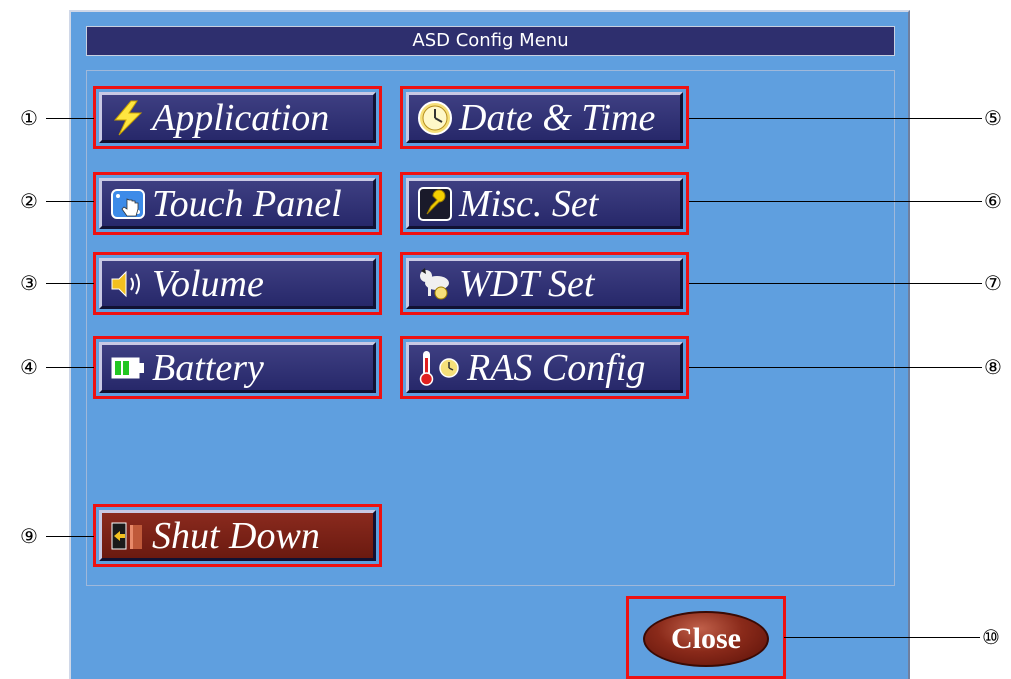 The image size is (1011, 679). Describe the element at coordinates (435, 284) in the screenshot. I see `dog-icon` at that location.